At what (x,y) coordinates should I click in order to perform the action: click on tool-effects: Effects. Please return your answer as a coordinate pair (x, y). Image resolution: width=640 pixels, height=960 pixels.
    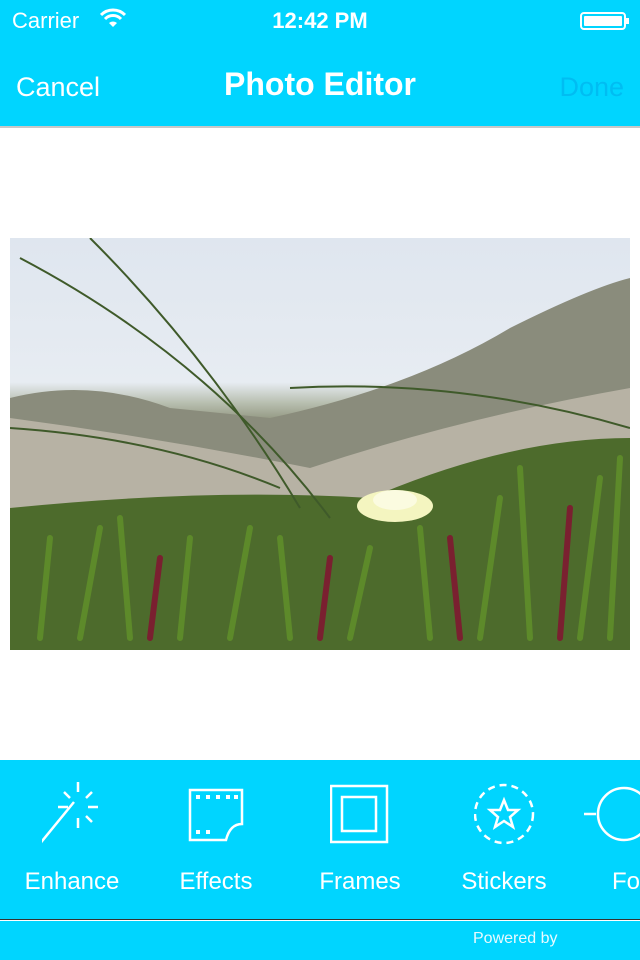
    Looking at the image, I should click on (216, 840).